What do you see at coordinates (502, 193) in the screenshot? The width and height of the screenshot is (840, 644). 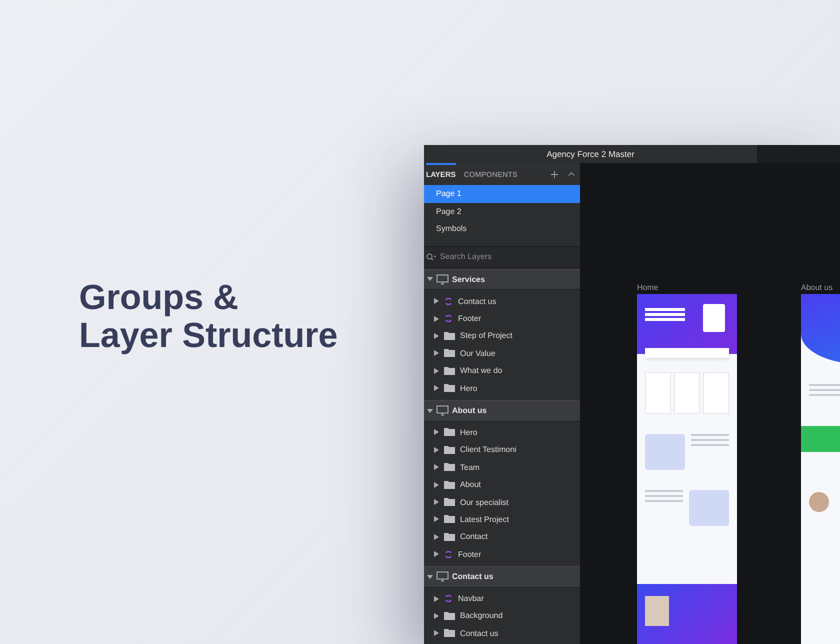 I see `page-item: Page 1` at bounding box center [502, 193].